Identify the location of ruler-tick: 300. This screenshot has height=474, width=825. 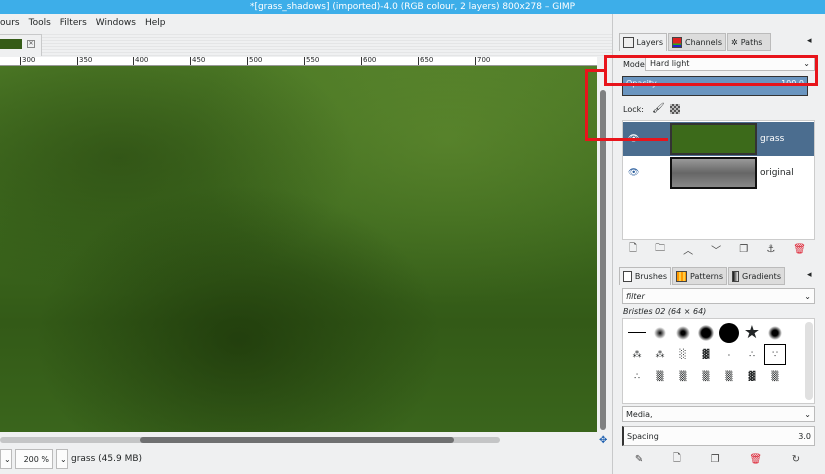
(28, 61).